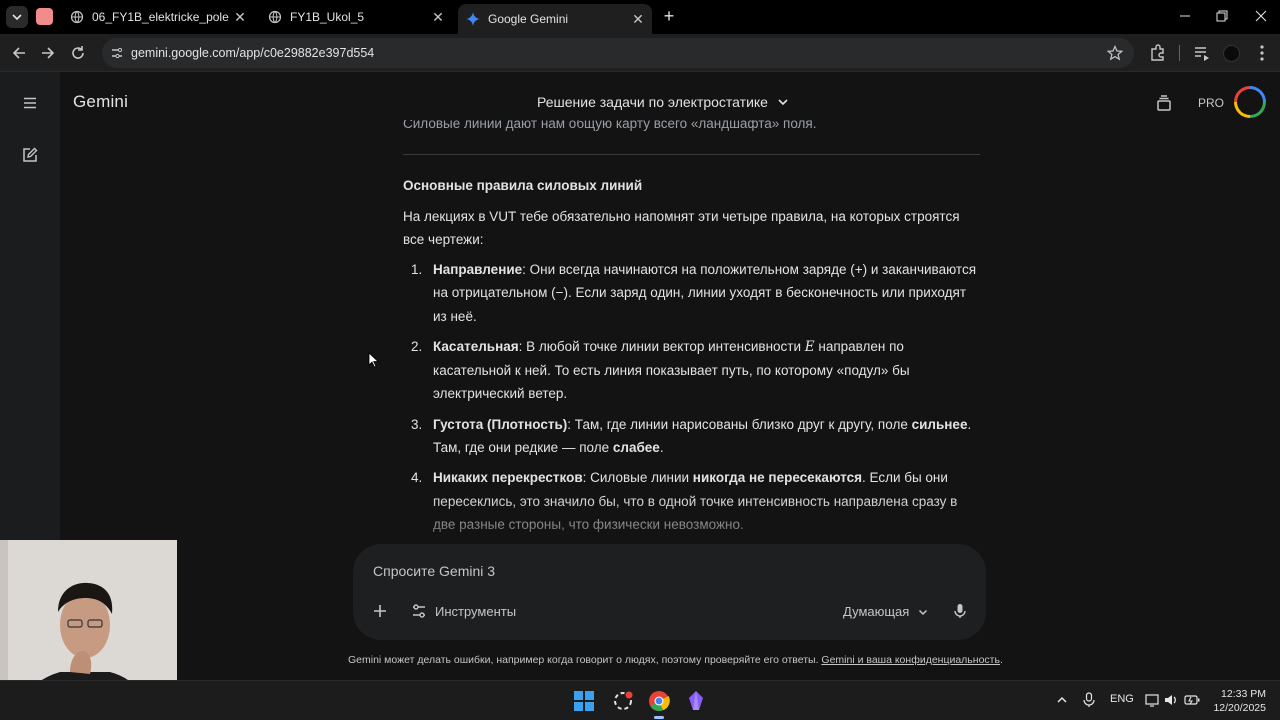  What do you see at coordinates (1262, 53) in the screenshot?
I see `browser-menu-button` at bounding box center [1262, 53].